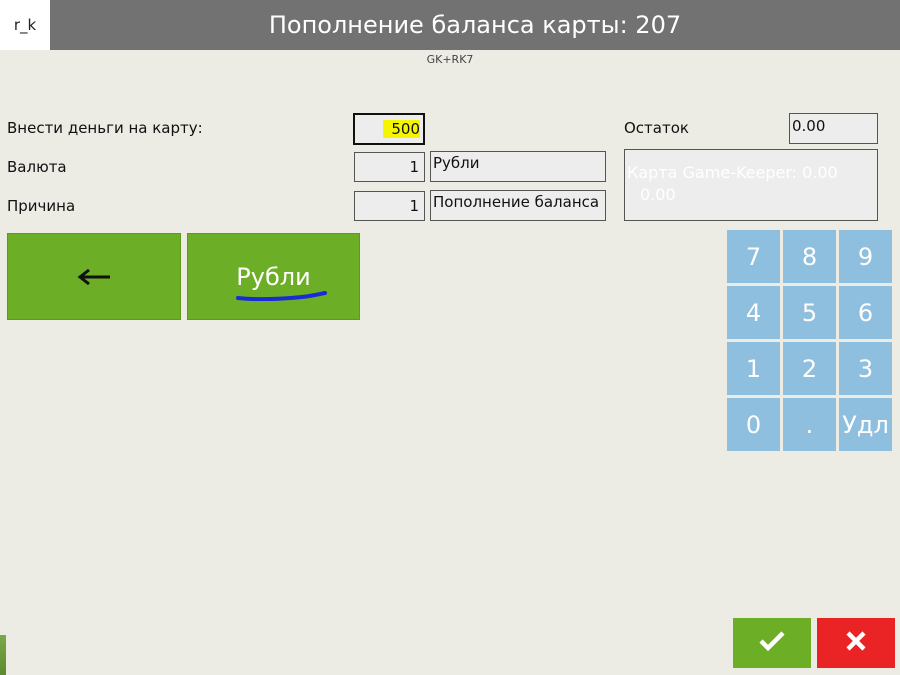 The height and width of the screenshot is (675, 900). What do you see at coordinates (105, 128) in the screenshot?
I see `amount-label: Внести деньги на карту:` at bounding box center [105, 128].